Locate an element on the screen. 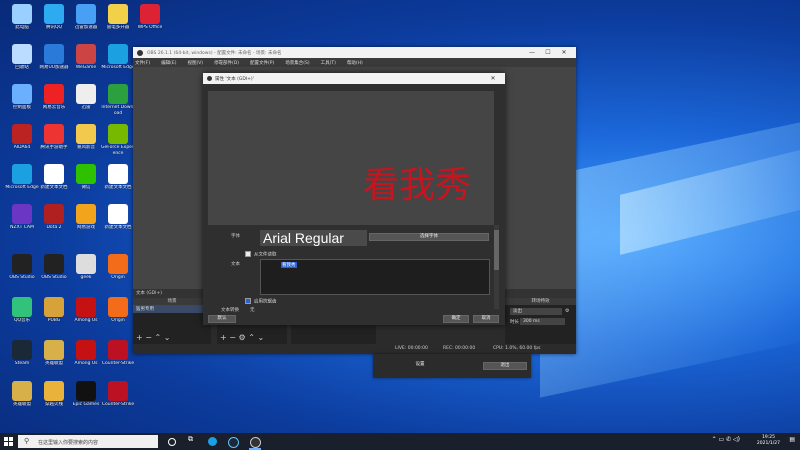 This screenshot has height=450, width=800. desktop-icon-label: Counter-Strike is located at coordinates (118, 363).